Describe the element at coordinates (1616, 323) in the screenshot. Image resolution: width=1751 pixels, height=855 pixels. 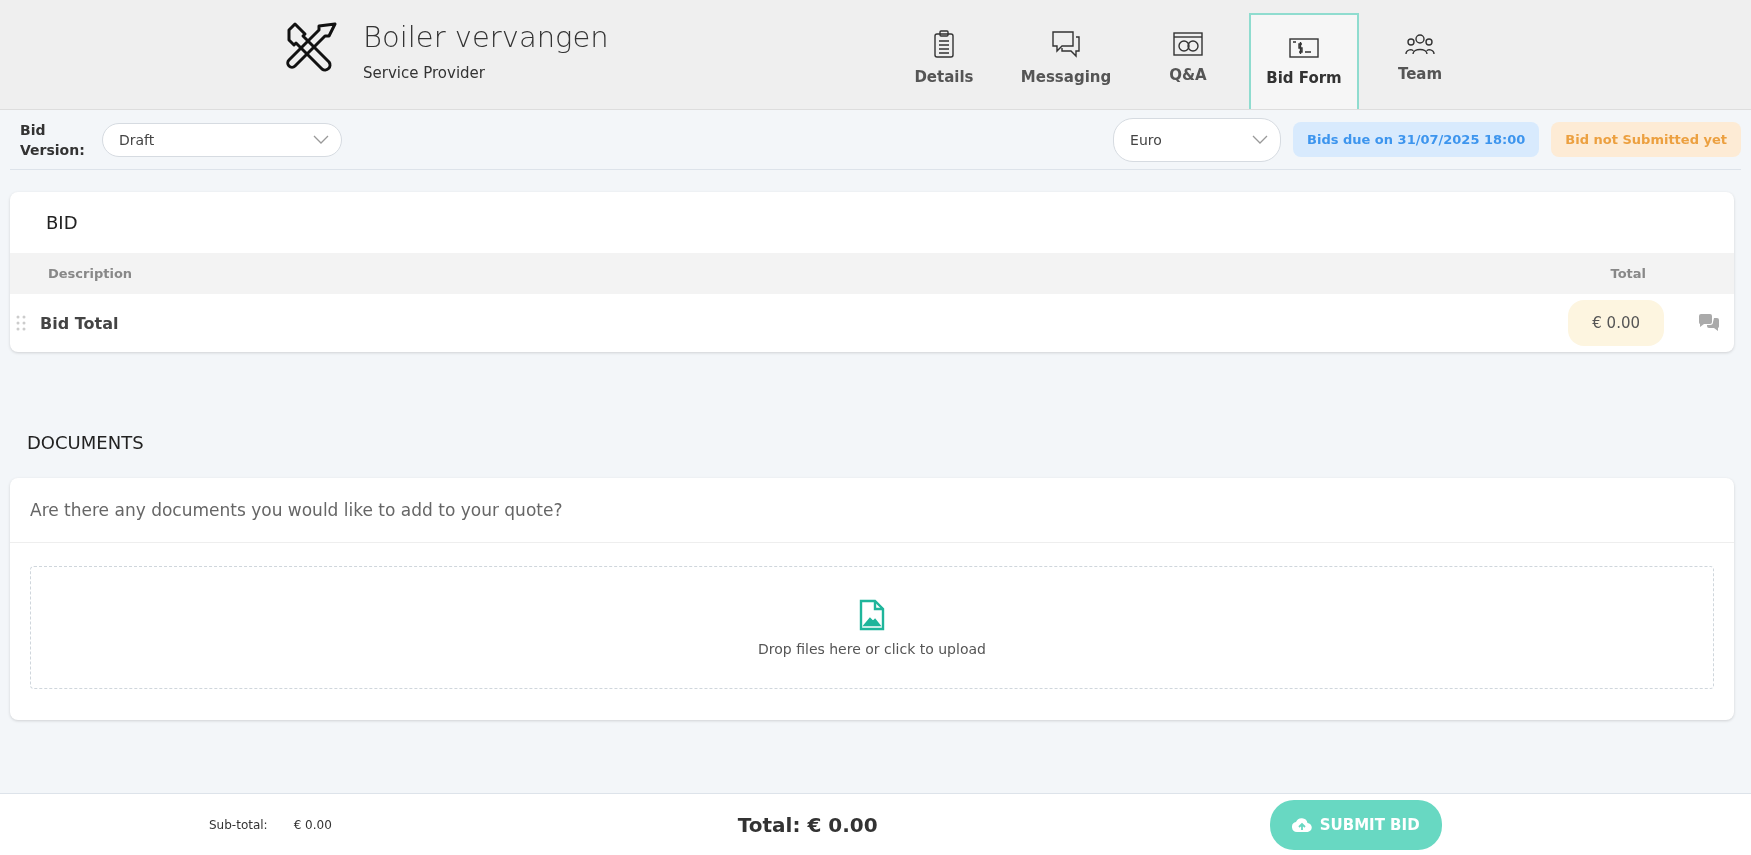
I see `total-amount: € 0.00` at that location.